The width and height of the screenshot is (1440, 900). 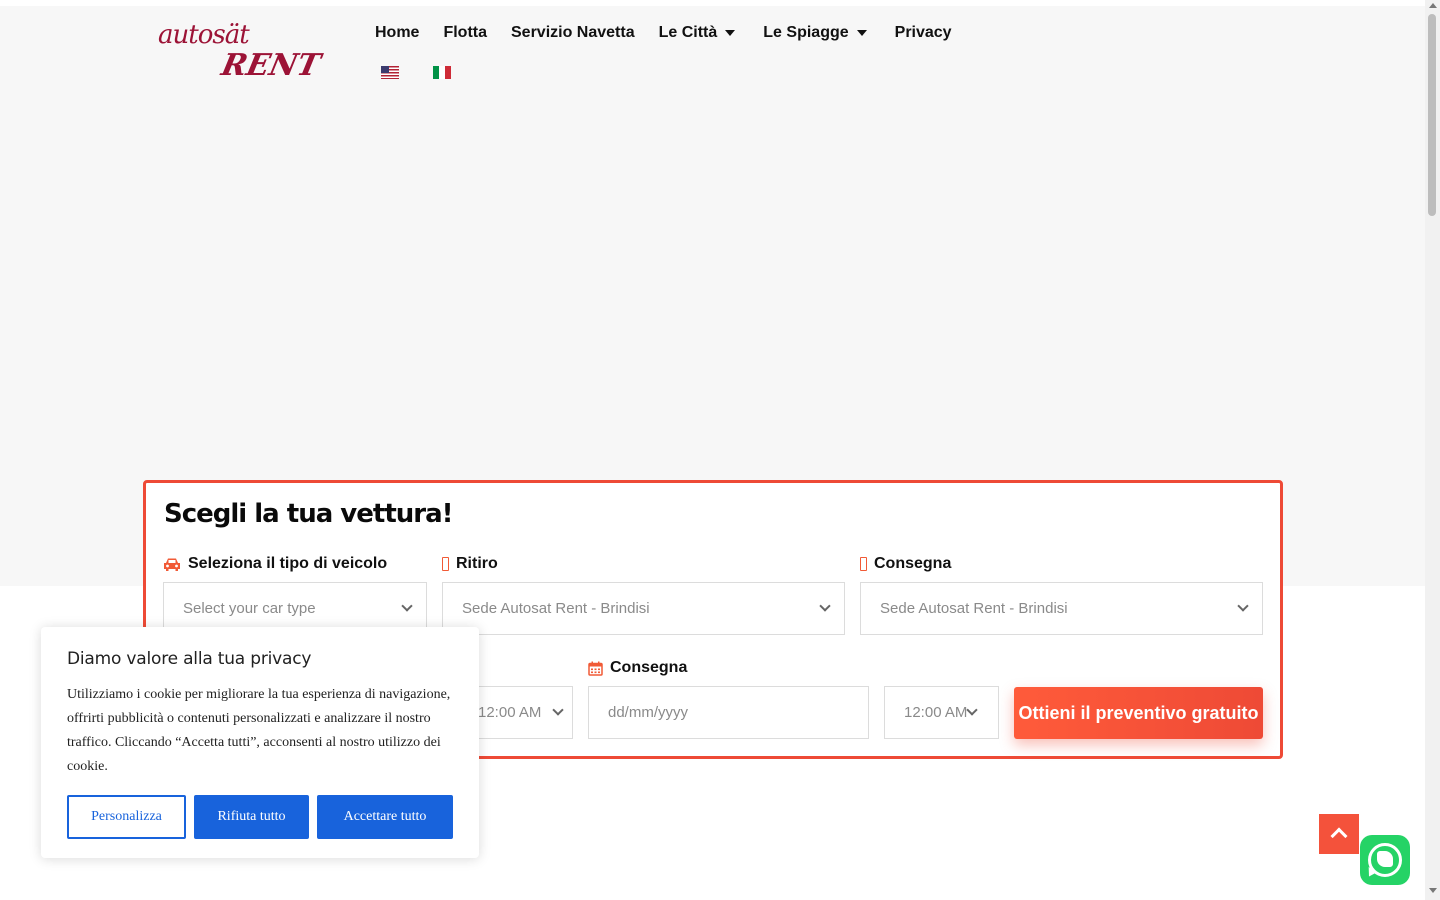 I want to click on flag-us-icon, so click(x=390, y=72).